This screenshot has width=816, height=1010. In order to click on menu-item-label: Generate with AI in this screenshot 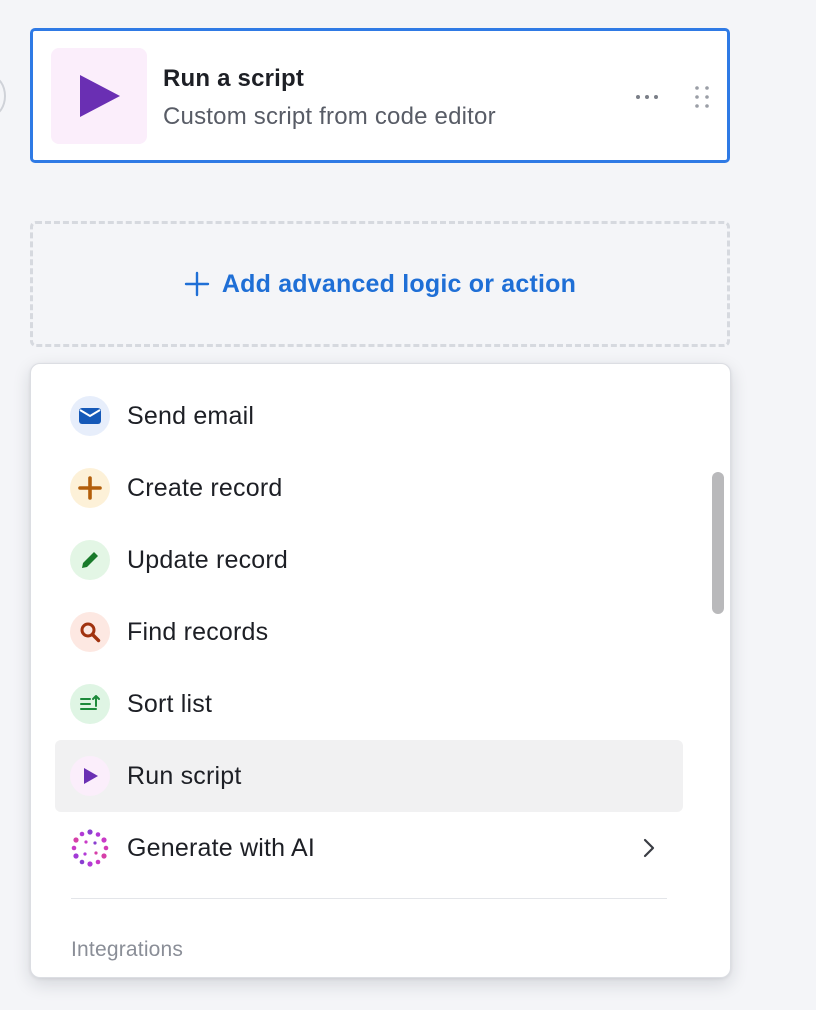, I will do `click(221, 847)`.